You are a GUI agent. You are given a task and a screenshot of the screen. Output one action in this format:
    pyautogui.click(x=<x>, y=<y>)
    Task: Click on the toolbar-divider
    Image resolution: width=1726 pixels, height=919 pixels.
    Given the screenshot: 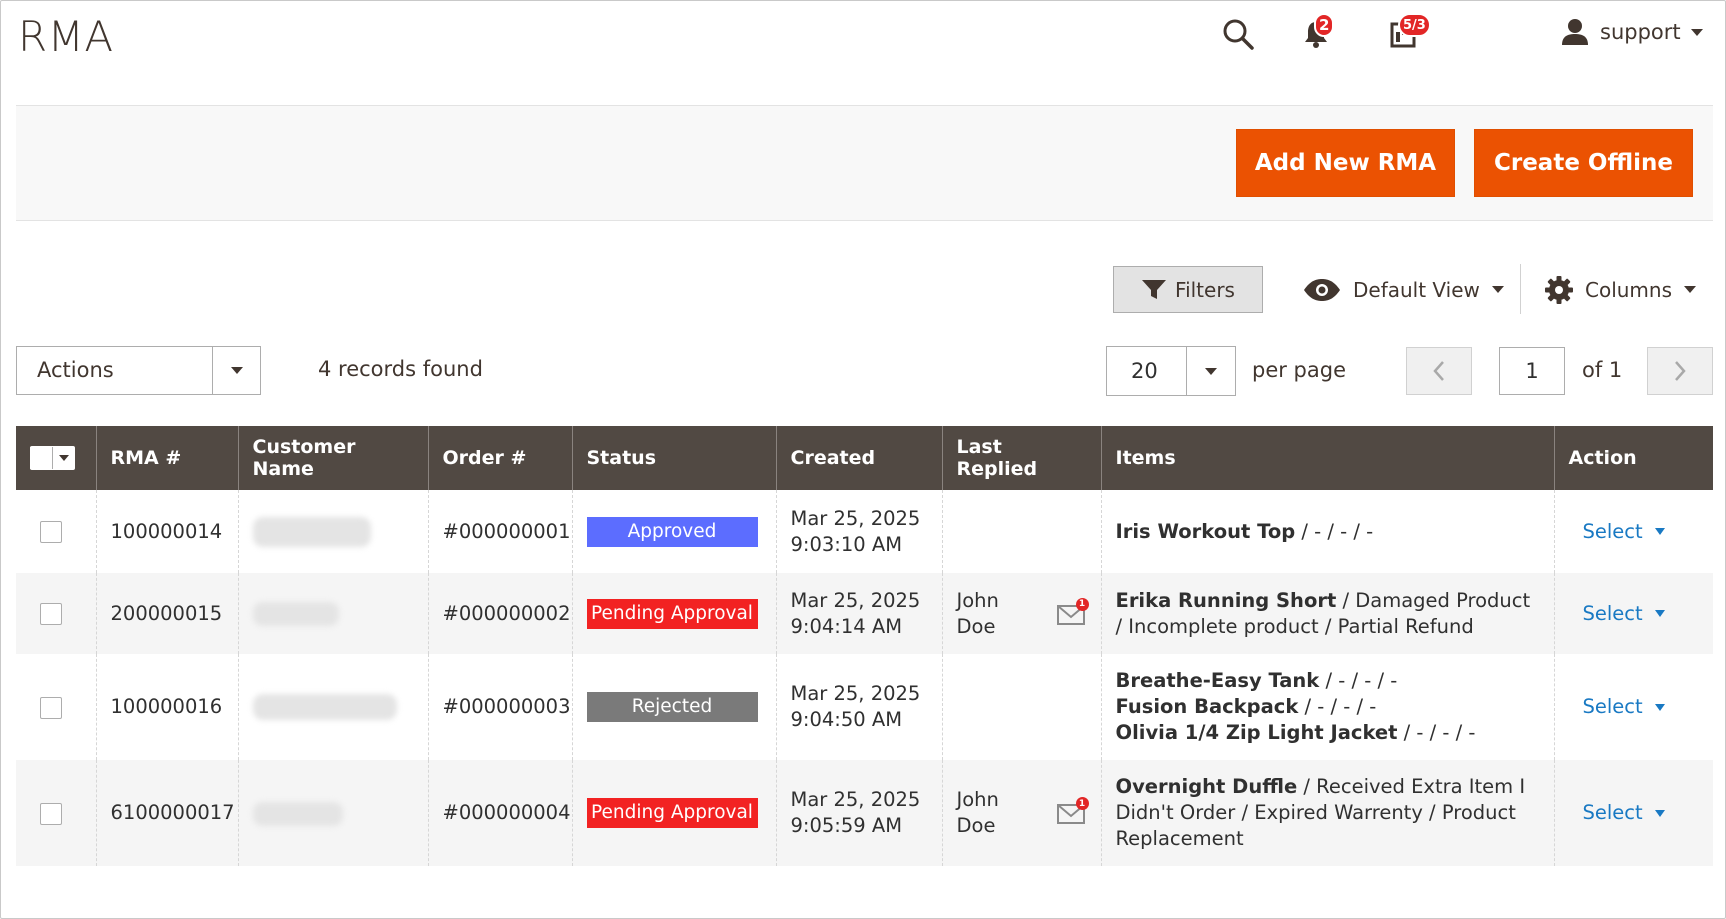 What is the action you would take?
    pyautogui.click(x=1520, y=289)
    